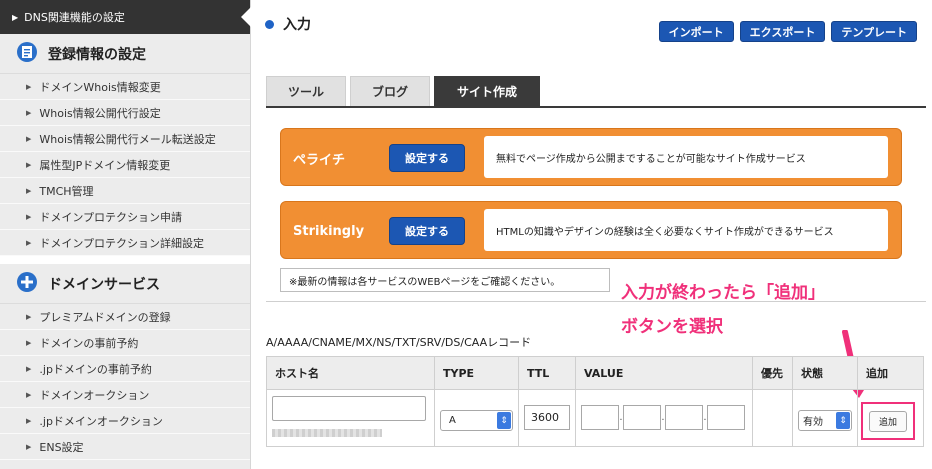 The image size is (932, 469). What do you see at coordinates (94, 395) in the screenshot?
I see `sidebar-item-label: ドメインオークション` at bounding box center [94, 395].